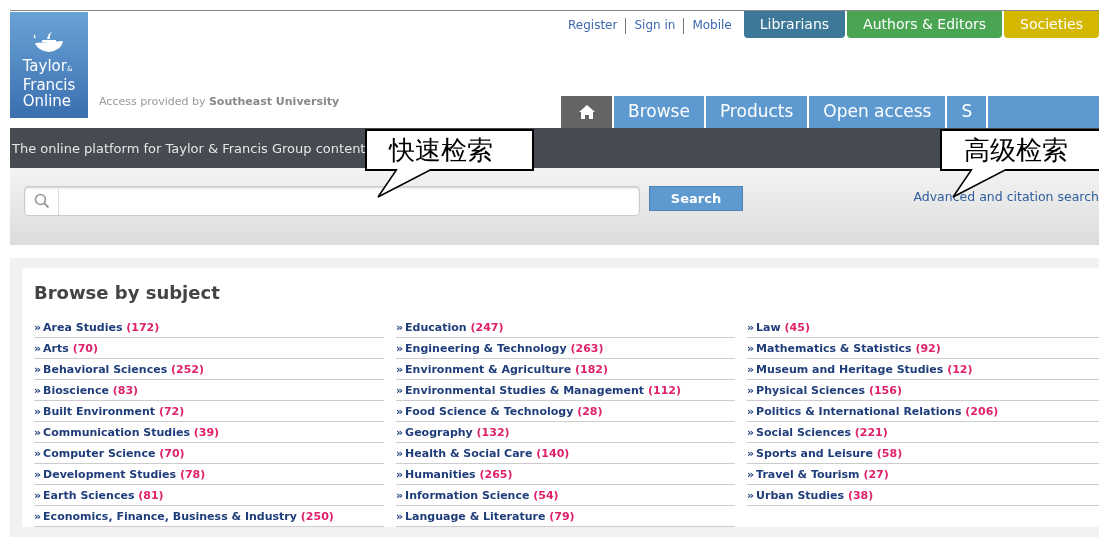  I want to click on subject-link: » Travel & Tourism (27), so click(818, 474).